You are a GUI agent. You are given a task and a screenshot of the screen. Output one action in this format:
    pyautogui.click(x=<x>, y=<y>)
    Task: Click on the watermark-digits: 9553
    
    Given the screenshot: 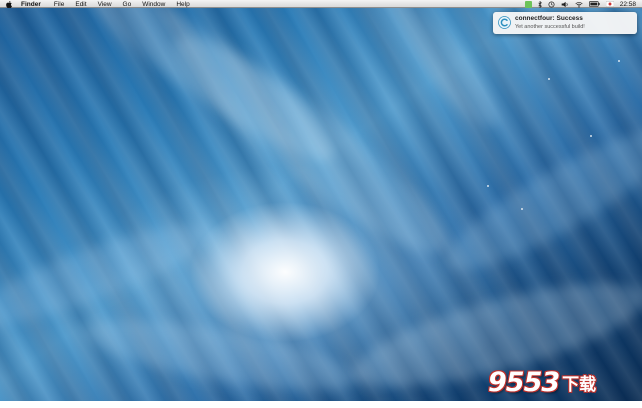 What is the action you would take?
    pyautogui.click(x=524, y=382)
    